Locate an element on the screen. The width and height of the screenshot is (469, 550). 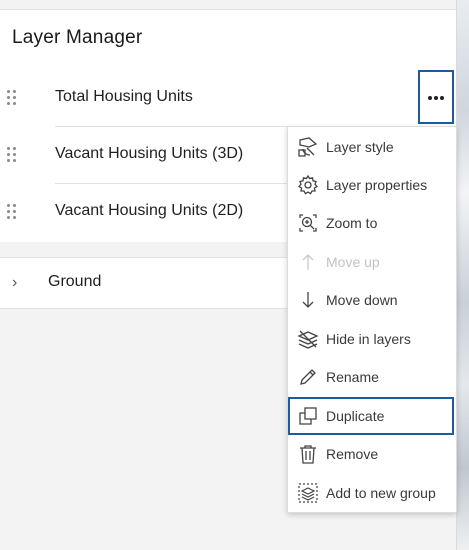
zoom-to-icon is located at coordinates (308, 223).